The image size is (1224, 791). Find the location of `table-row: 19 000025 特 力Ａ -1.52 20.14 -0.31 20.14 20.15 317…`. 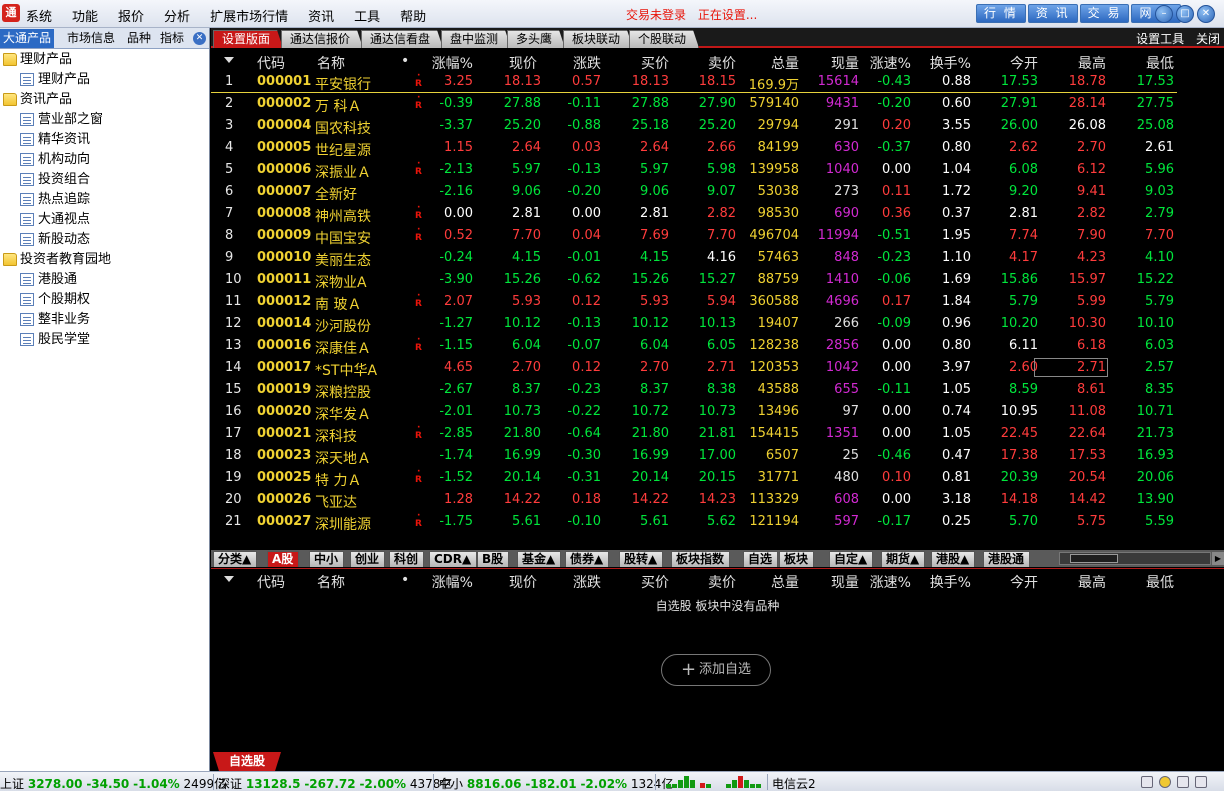

table-row: 19 000025 特 力Ａ -1.52 20.14 -0.31 20.14 20.15 317… is located at coordinates (694, 478).